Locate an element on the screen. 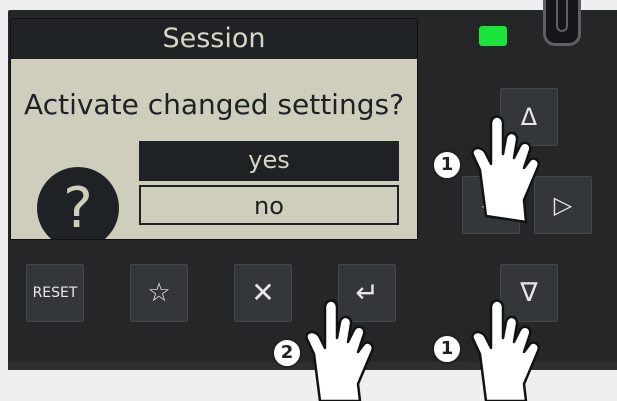  left-arrow-button: ◁ is located at coordinates (491, 205).